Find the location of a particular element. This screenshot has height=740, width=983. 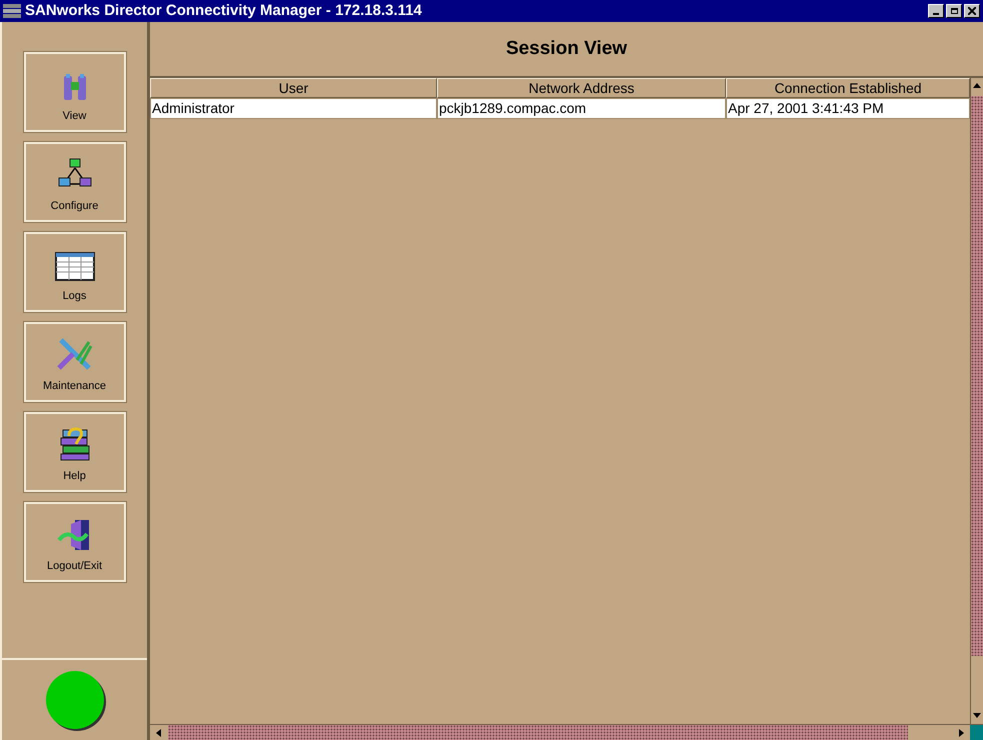

table-cell: Administrator is located at coordinates (293, 108).